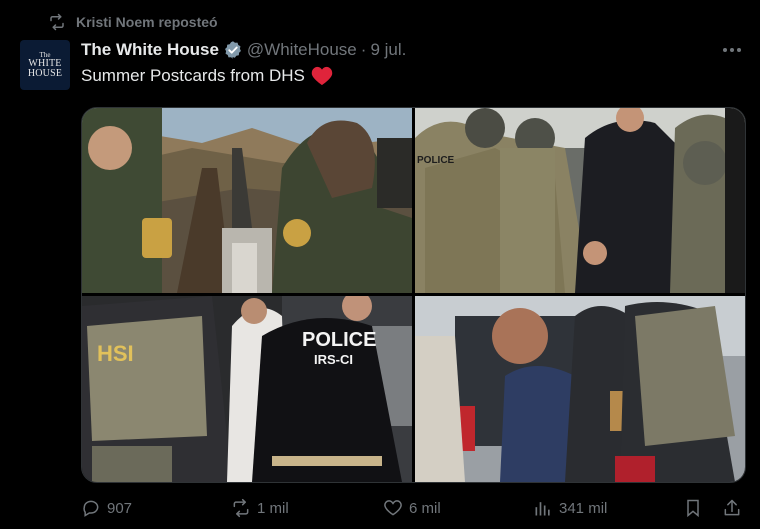  What do you see at coordinates (91, 508) in the screenshot?
I see `reply-icon` at bounding box center [91, 508].